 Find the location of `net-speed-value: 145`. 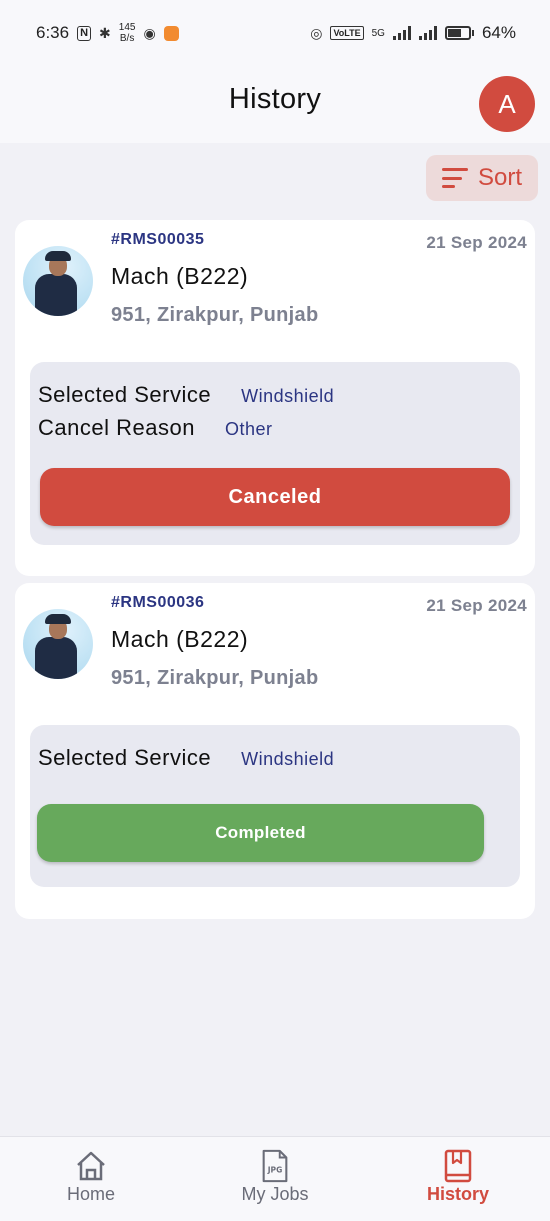

net-speed-value: 145 is located at coordinates (127, 27).